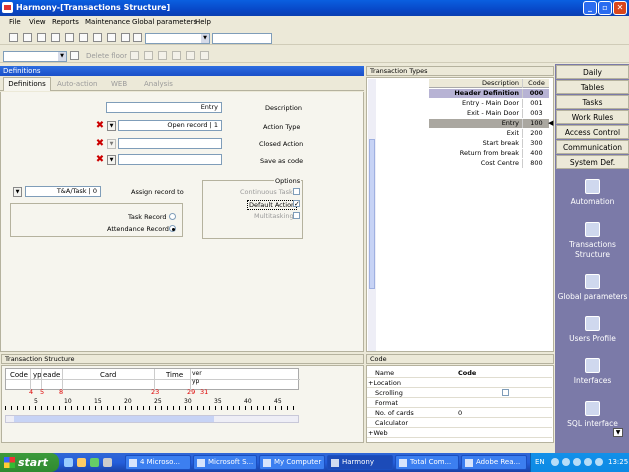  Describe the element at coordinates (107, 22) in the screenshot. I see `menu-maintenance: Maintenance` at that location.